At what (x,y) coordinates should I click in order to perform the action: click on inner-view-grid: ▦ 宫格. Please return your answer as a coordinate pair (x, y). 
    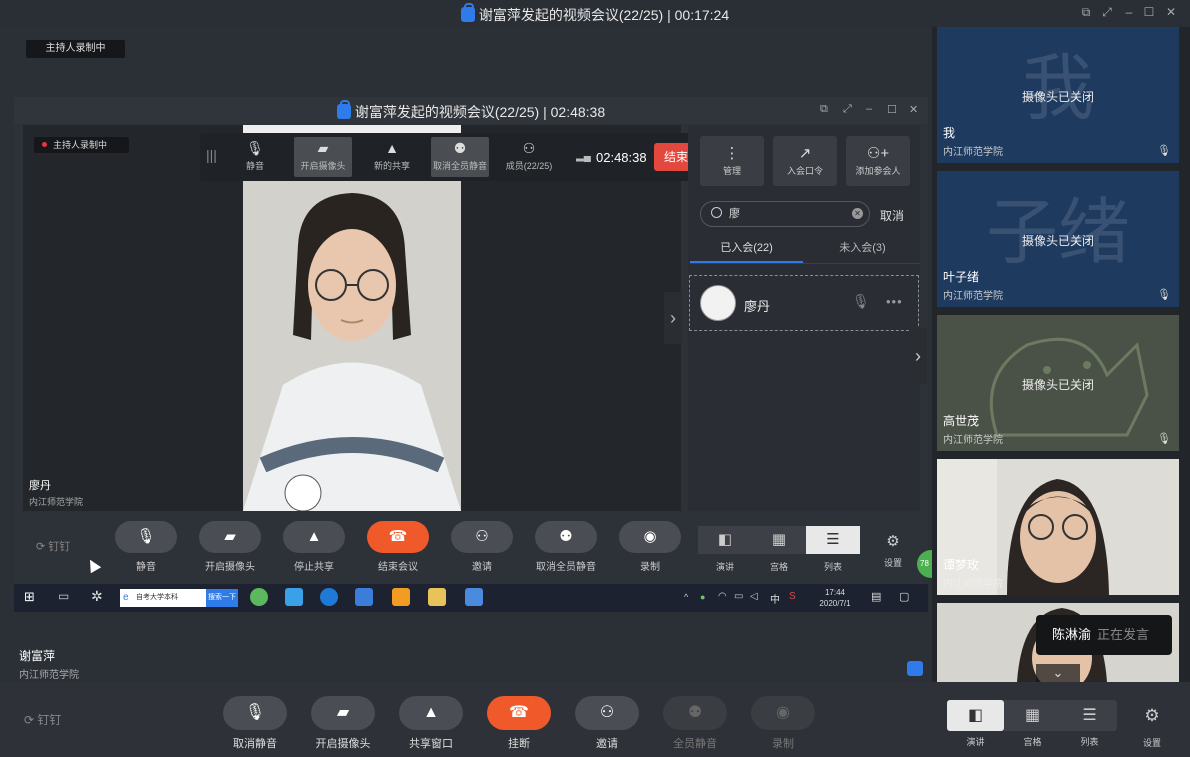
    Looking at the image, I should click on (779, 549).